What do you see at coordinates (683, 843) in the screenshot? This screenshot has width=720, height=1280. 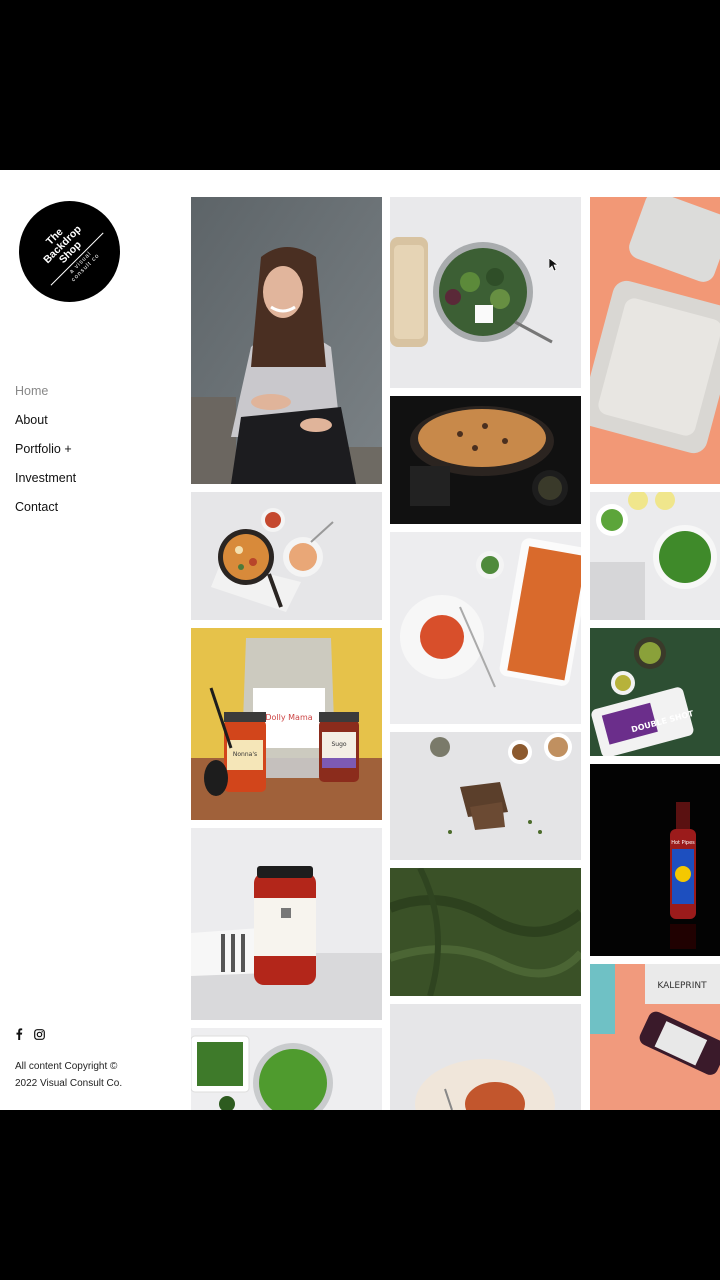 I see `hot-sauce-label: Hot Pipes` at bounding box center [683, 843].